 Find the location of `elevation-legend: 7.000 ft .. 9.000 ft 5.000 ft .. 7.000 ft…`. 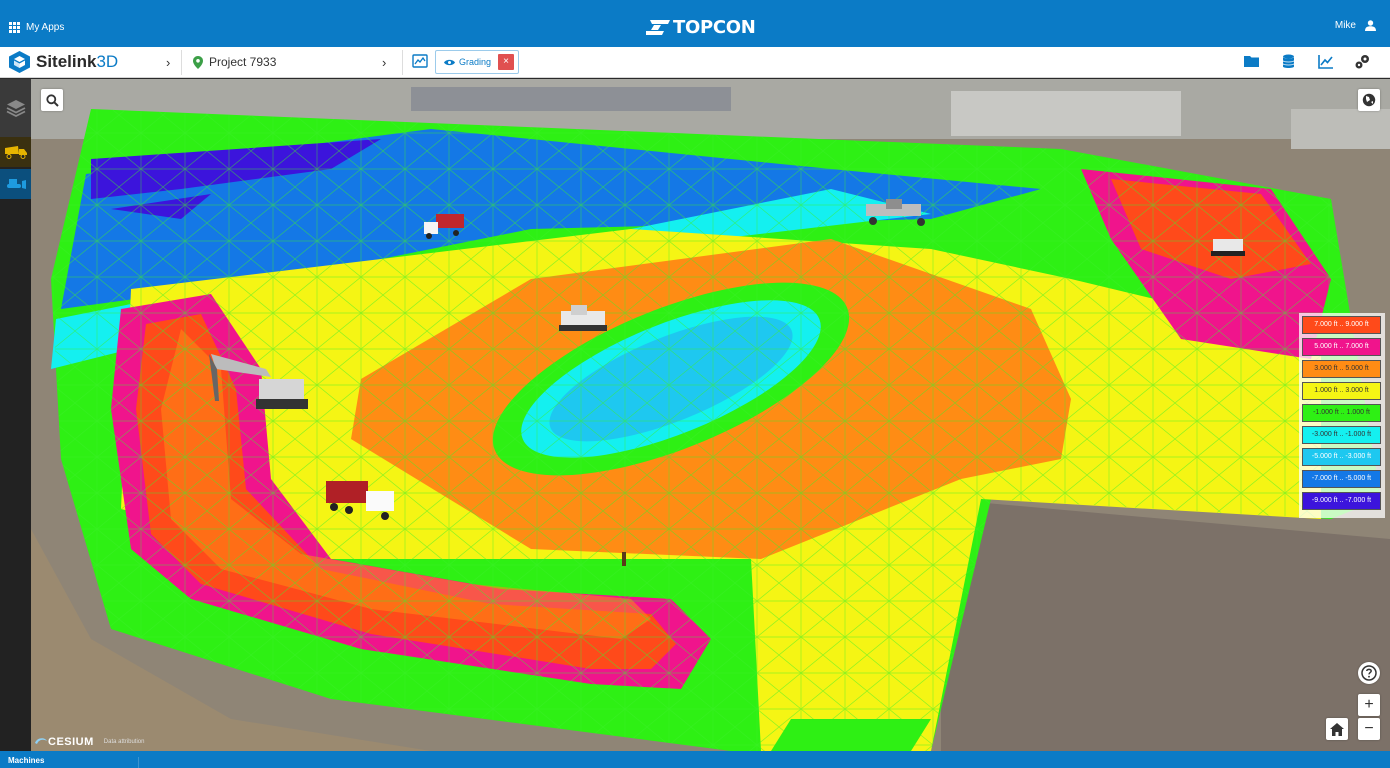

elevation-legend: 7.000 ft .. 9.000 ft 5.000 ft .. 7.000 ft… is located at coordinates (1342, 415).